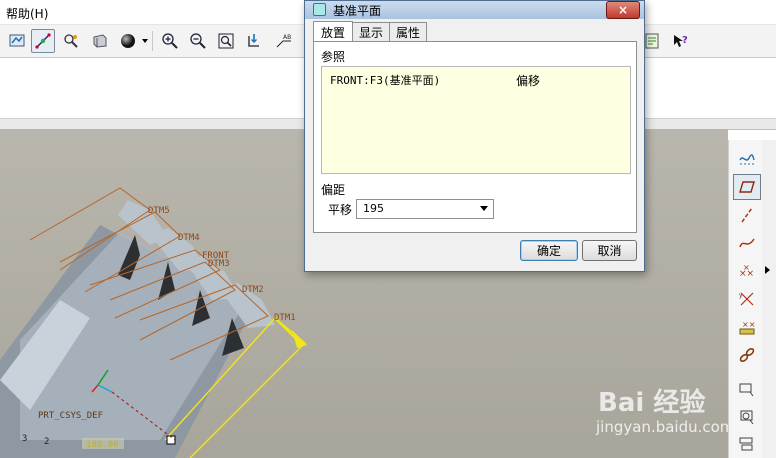 This screenshot has height=458, width=776. What do you see at coordinates (340, 210) in the screenshot?
I see `translate-label: 平移` at bounding box center [340, 210].